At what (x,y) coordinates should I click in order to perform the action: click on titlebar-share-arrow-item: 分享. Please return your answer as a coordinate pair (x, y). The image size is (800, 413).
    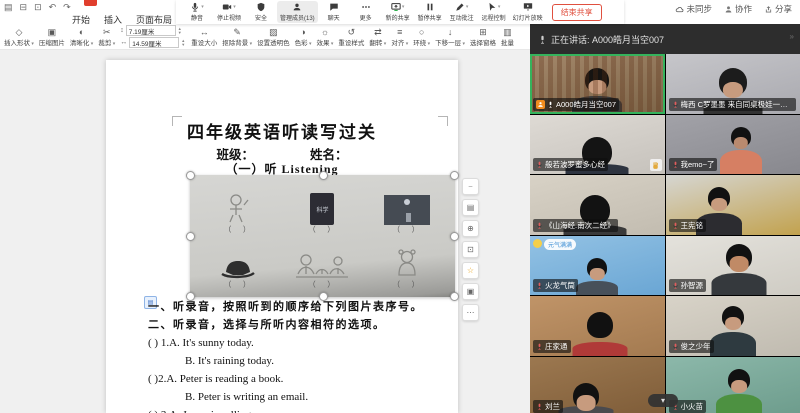
    Looking at the image, I should click on (778, 9).